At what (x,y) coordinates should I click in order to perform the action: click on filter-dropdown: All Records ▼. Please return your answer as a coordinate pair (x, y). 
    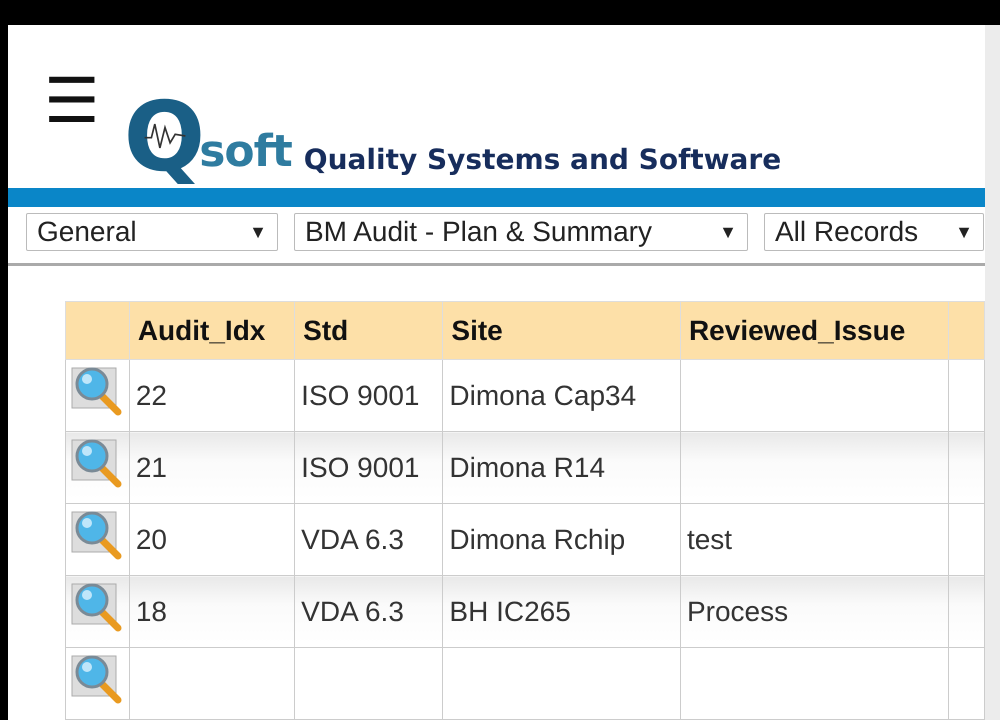
    Looking at the image, I should click on (874, 232).